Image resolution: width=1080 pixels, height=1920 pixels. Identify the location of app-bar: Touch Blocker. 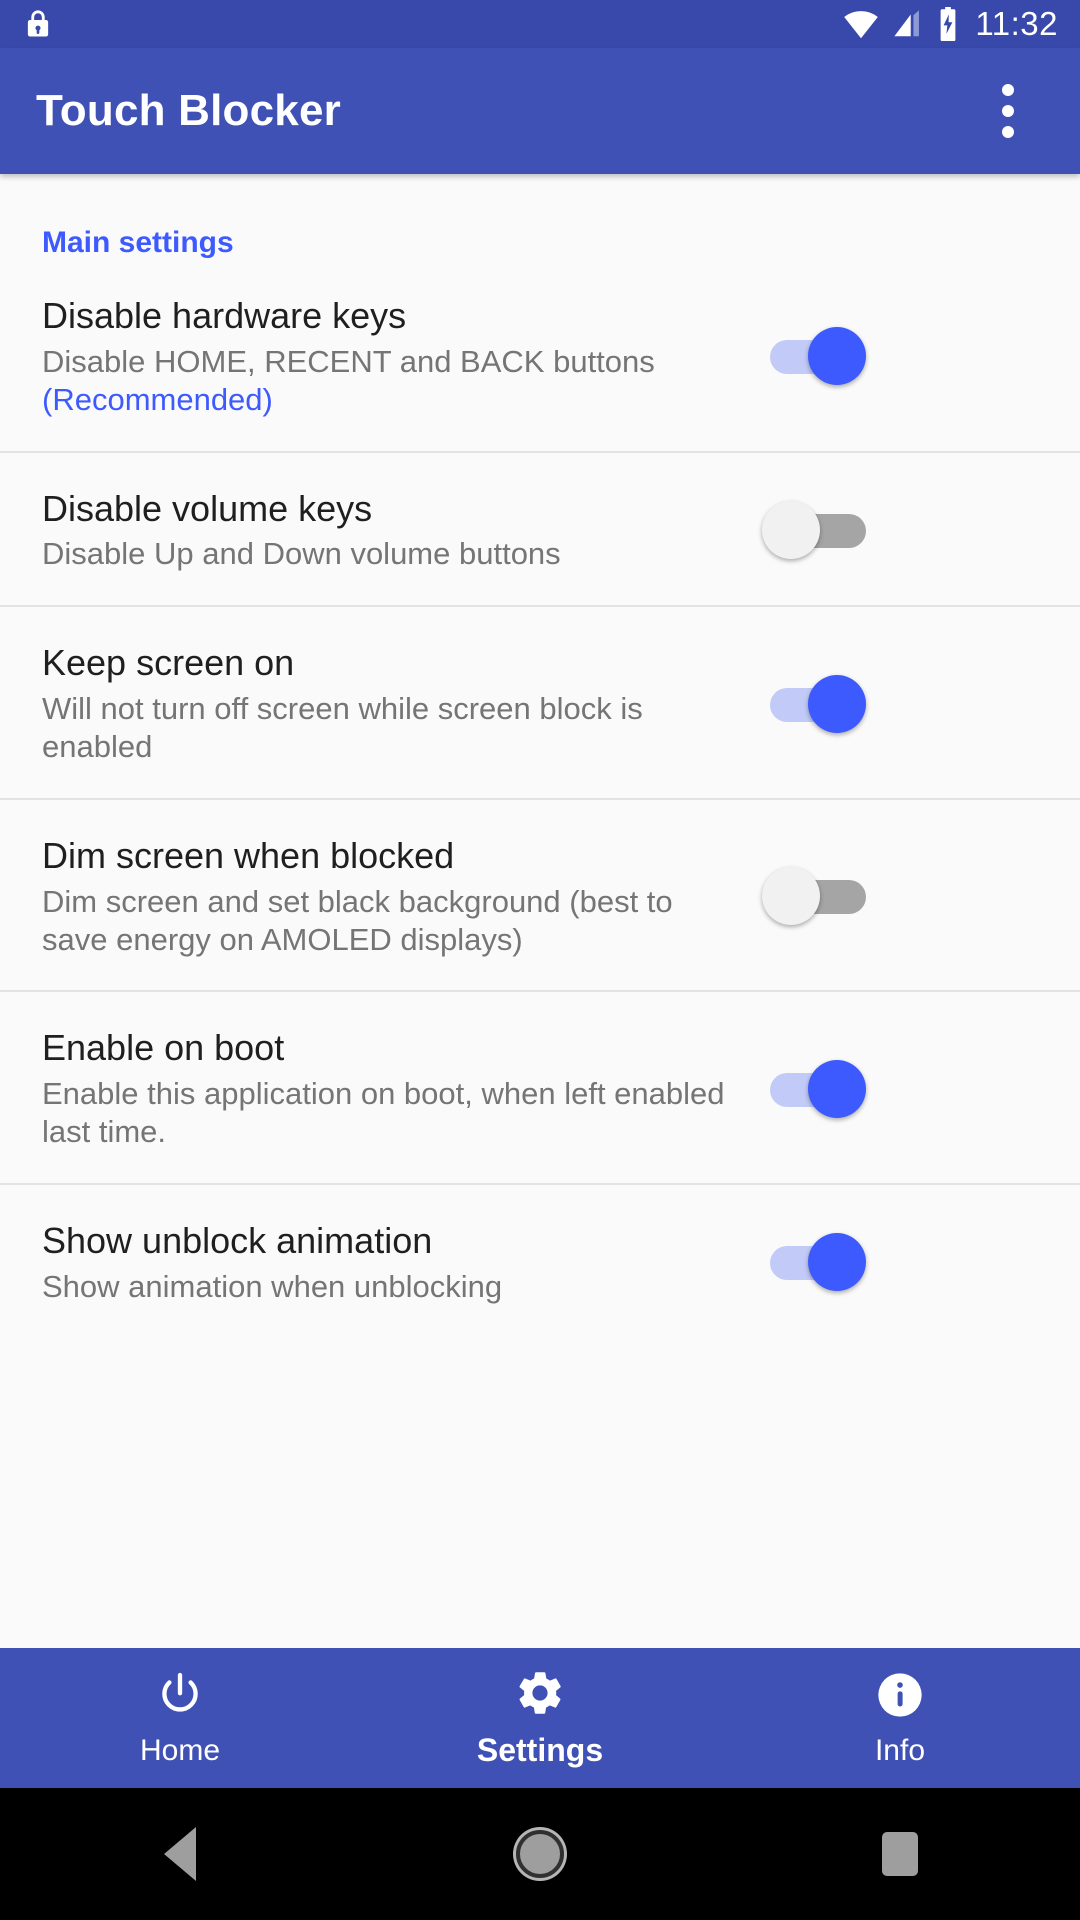
(540, 111).